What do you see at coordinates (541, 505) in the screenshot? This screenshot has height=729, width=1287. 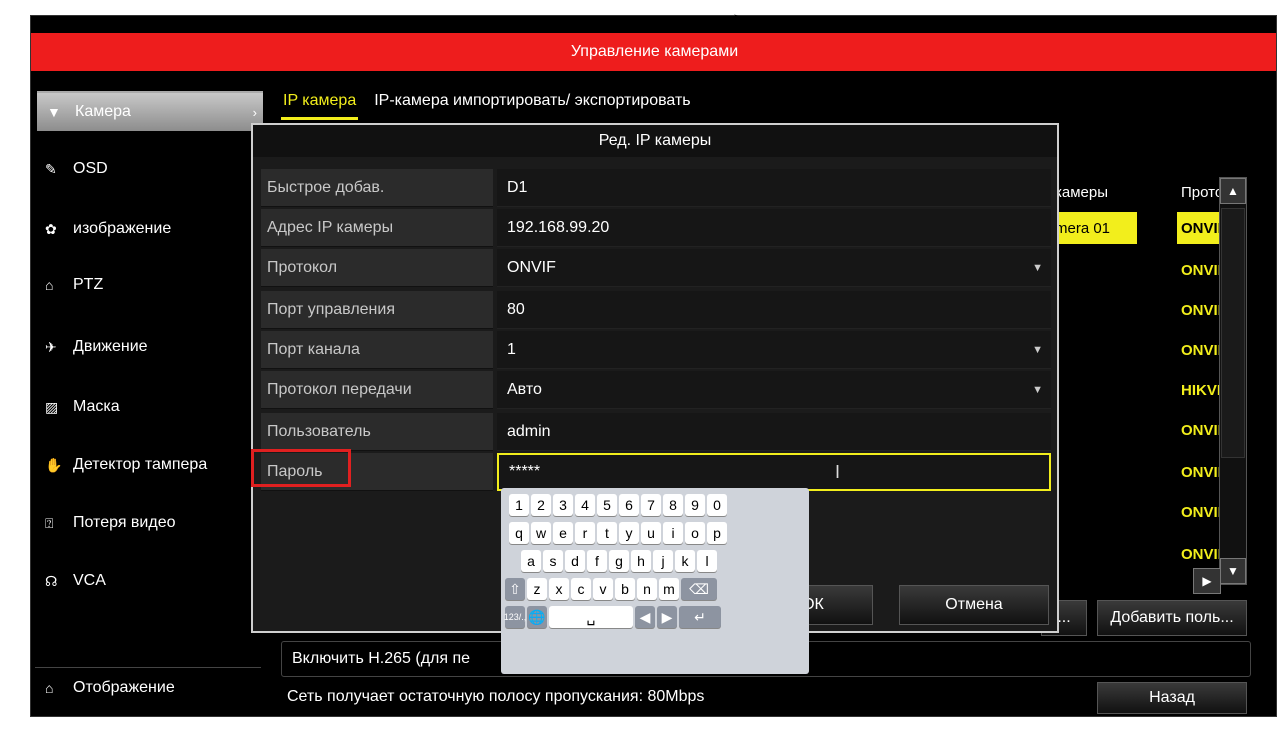 I see `key: 2` at bounding box center [541, 505].